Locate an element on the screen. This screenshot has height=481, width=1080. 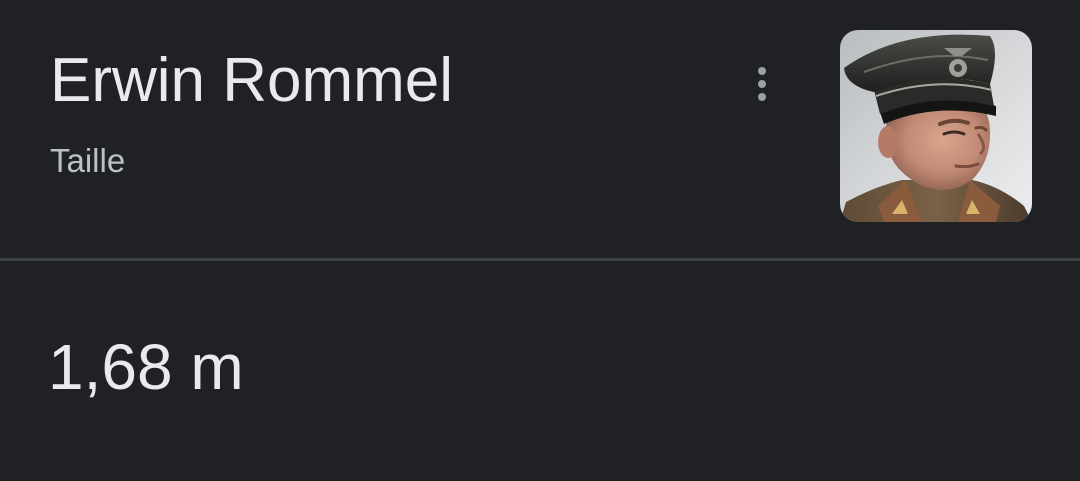
more-options-button is located at coordinates (762, 84).